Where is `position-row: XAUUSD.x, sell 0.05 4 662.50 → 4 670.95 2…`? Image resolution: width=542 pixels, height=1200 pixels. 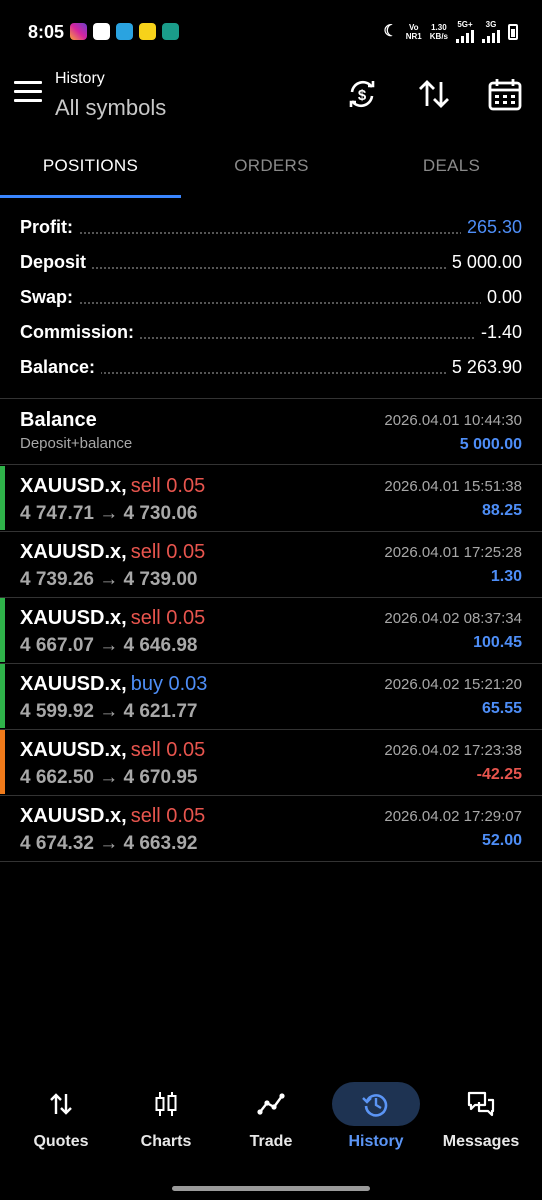
position-row: XAUUSD.x, sell 0.05 4 662.50 → 4 670.95 2… is located at coordinates (271, 761).